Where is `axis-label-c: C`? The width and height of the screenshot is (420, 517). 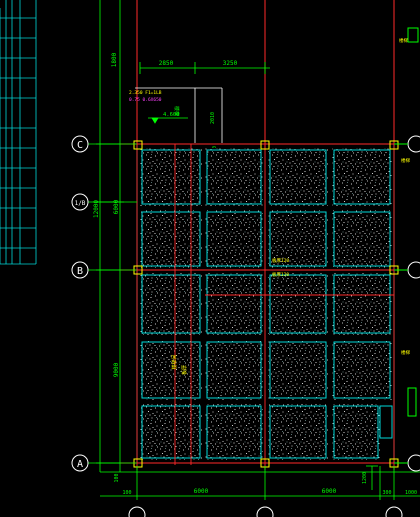
axis-label-c: C is located at coordinates (80, 145).